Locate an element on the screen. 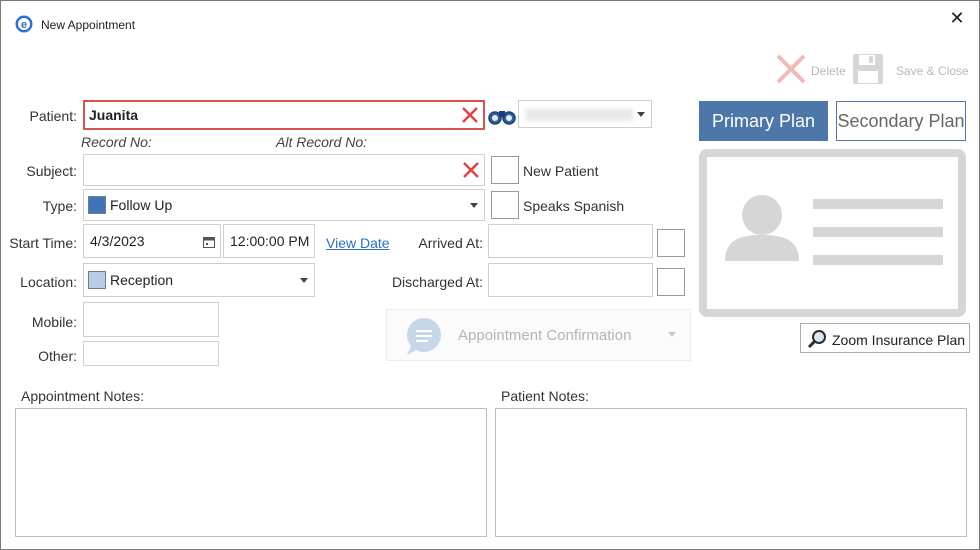 This screenshot has width=980, height=550. type-dropdown: Follow Up is located at coordinates (284, 205).